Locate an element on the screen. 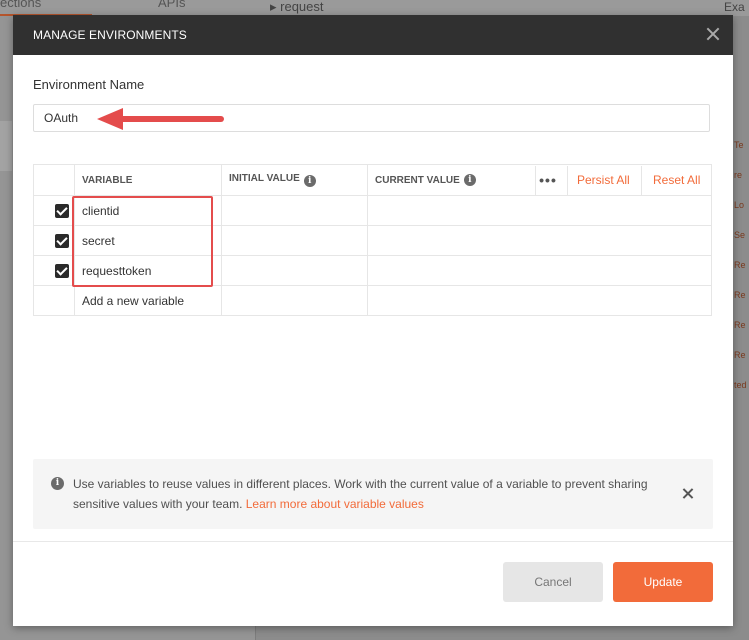 Image resolution: width=749 pixels, height=640 pixels. right-panel-text: re is located at coordinates (738, 175).